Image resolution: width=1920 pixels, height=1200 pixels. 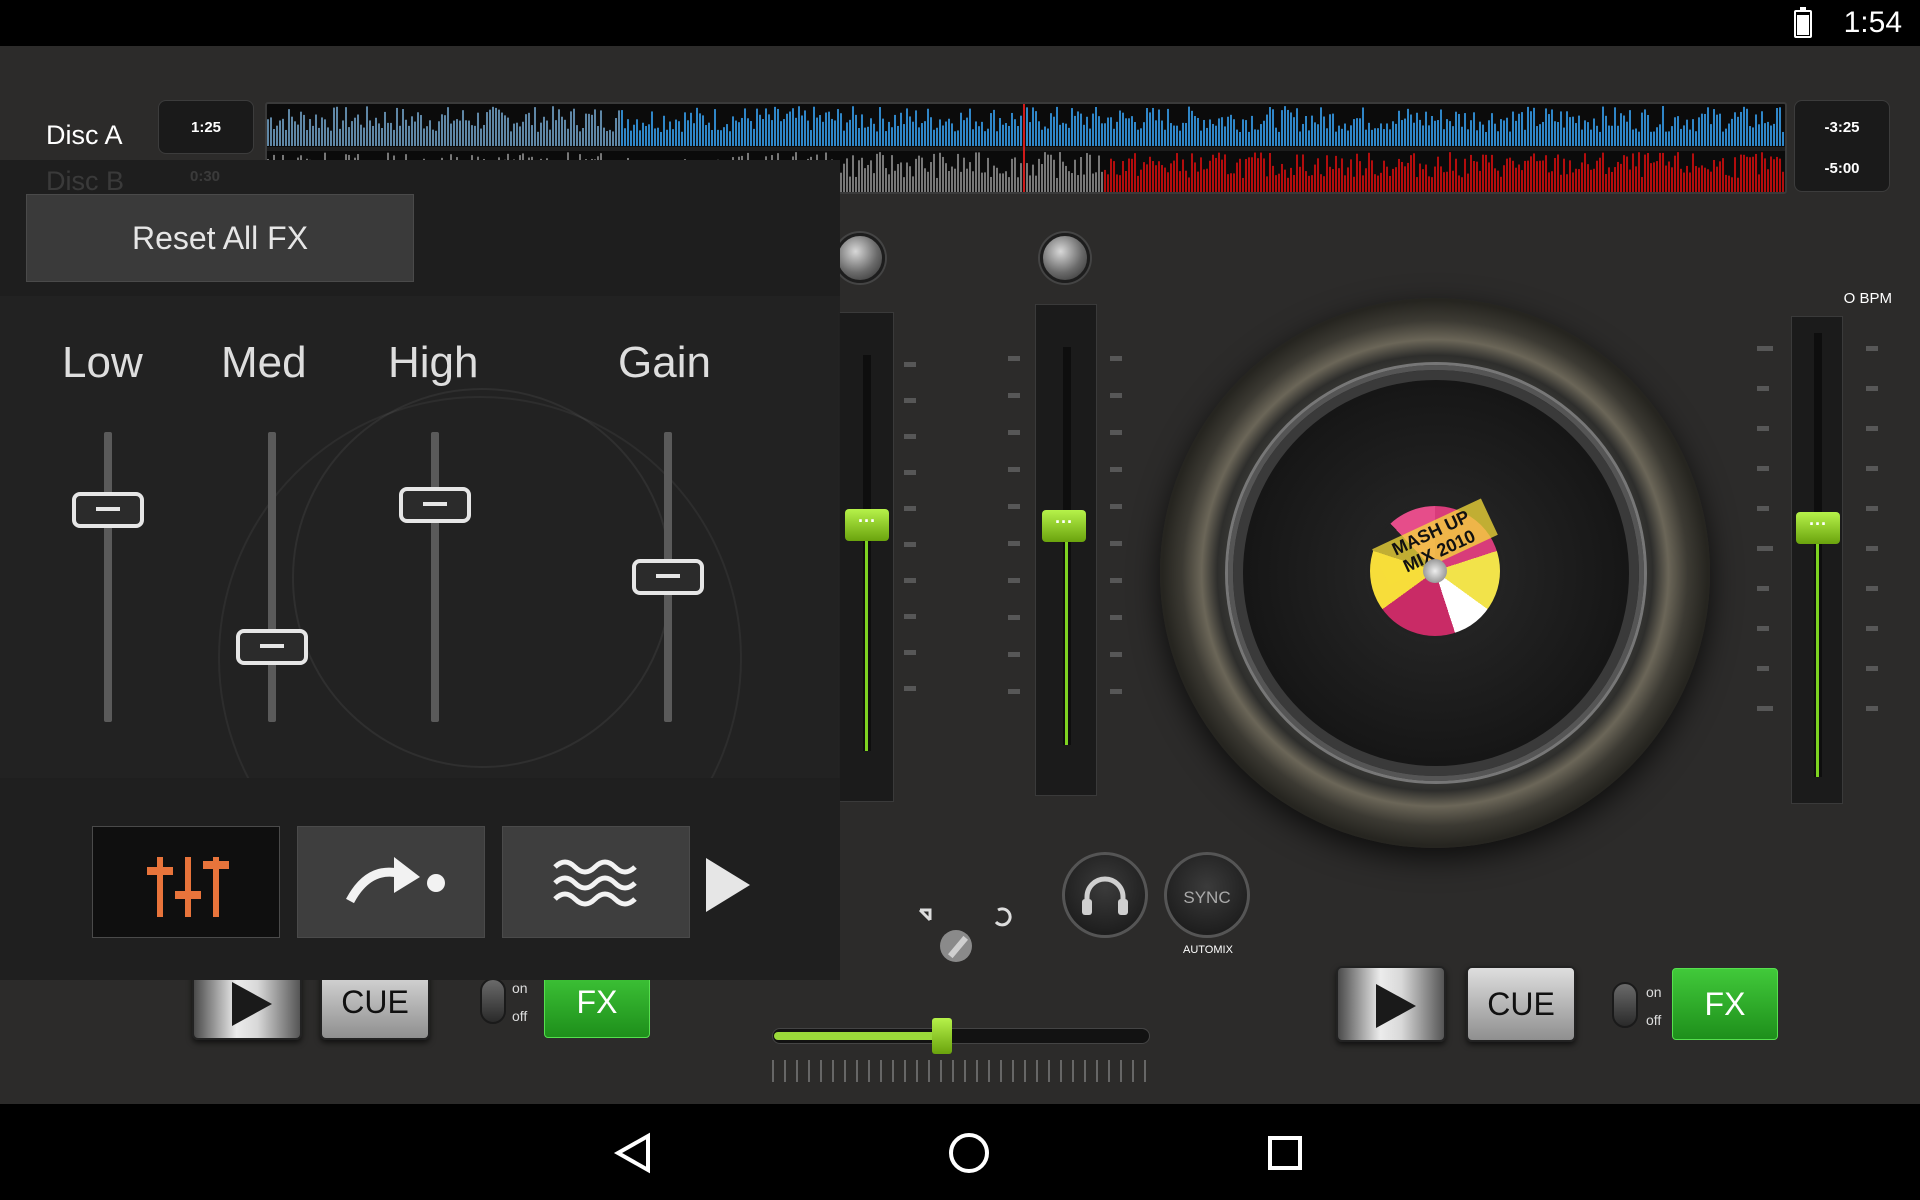 I want to click on eq-high-thumb, so click(x=435, y=504).